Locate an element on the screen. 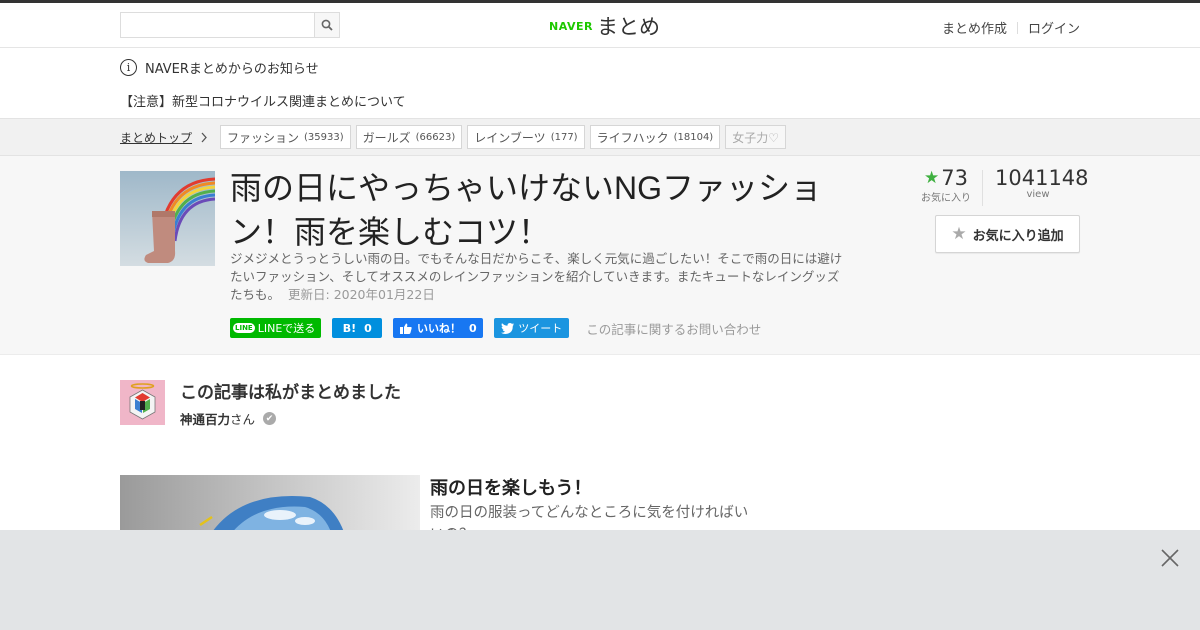 This screenshot has width=1200, height=630. search-input is located at coordinates (217, 25).